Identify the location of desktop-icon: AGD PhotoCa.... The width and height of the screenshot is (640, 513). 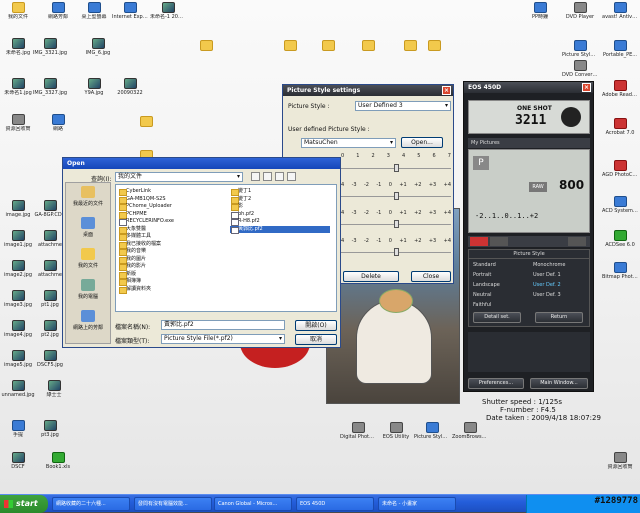
(620, 173).